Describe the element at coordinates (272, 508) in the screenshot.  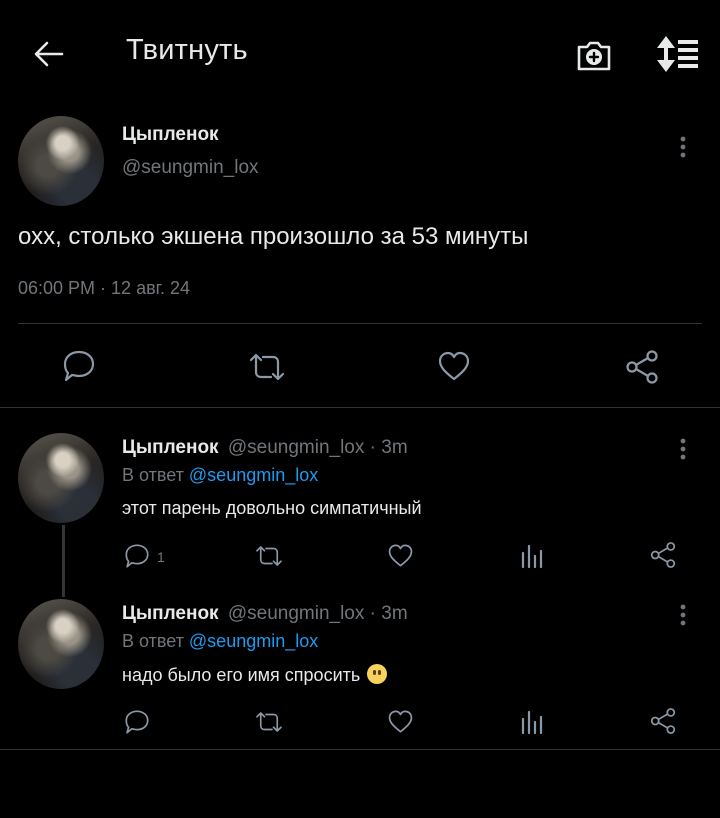
I see `reply-text: этот парень довольно симпатичный` at that location.